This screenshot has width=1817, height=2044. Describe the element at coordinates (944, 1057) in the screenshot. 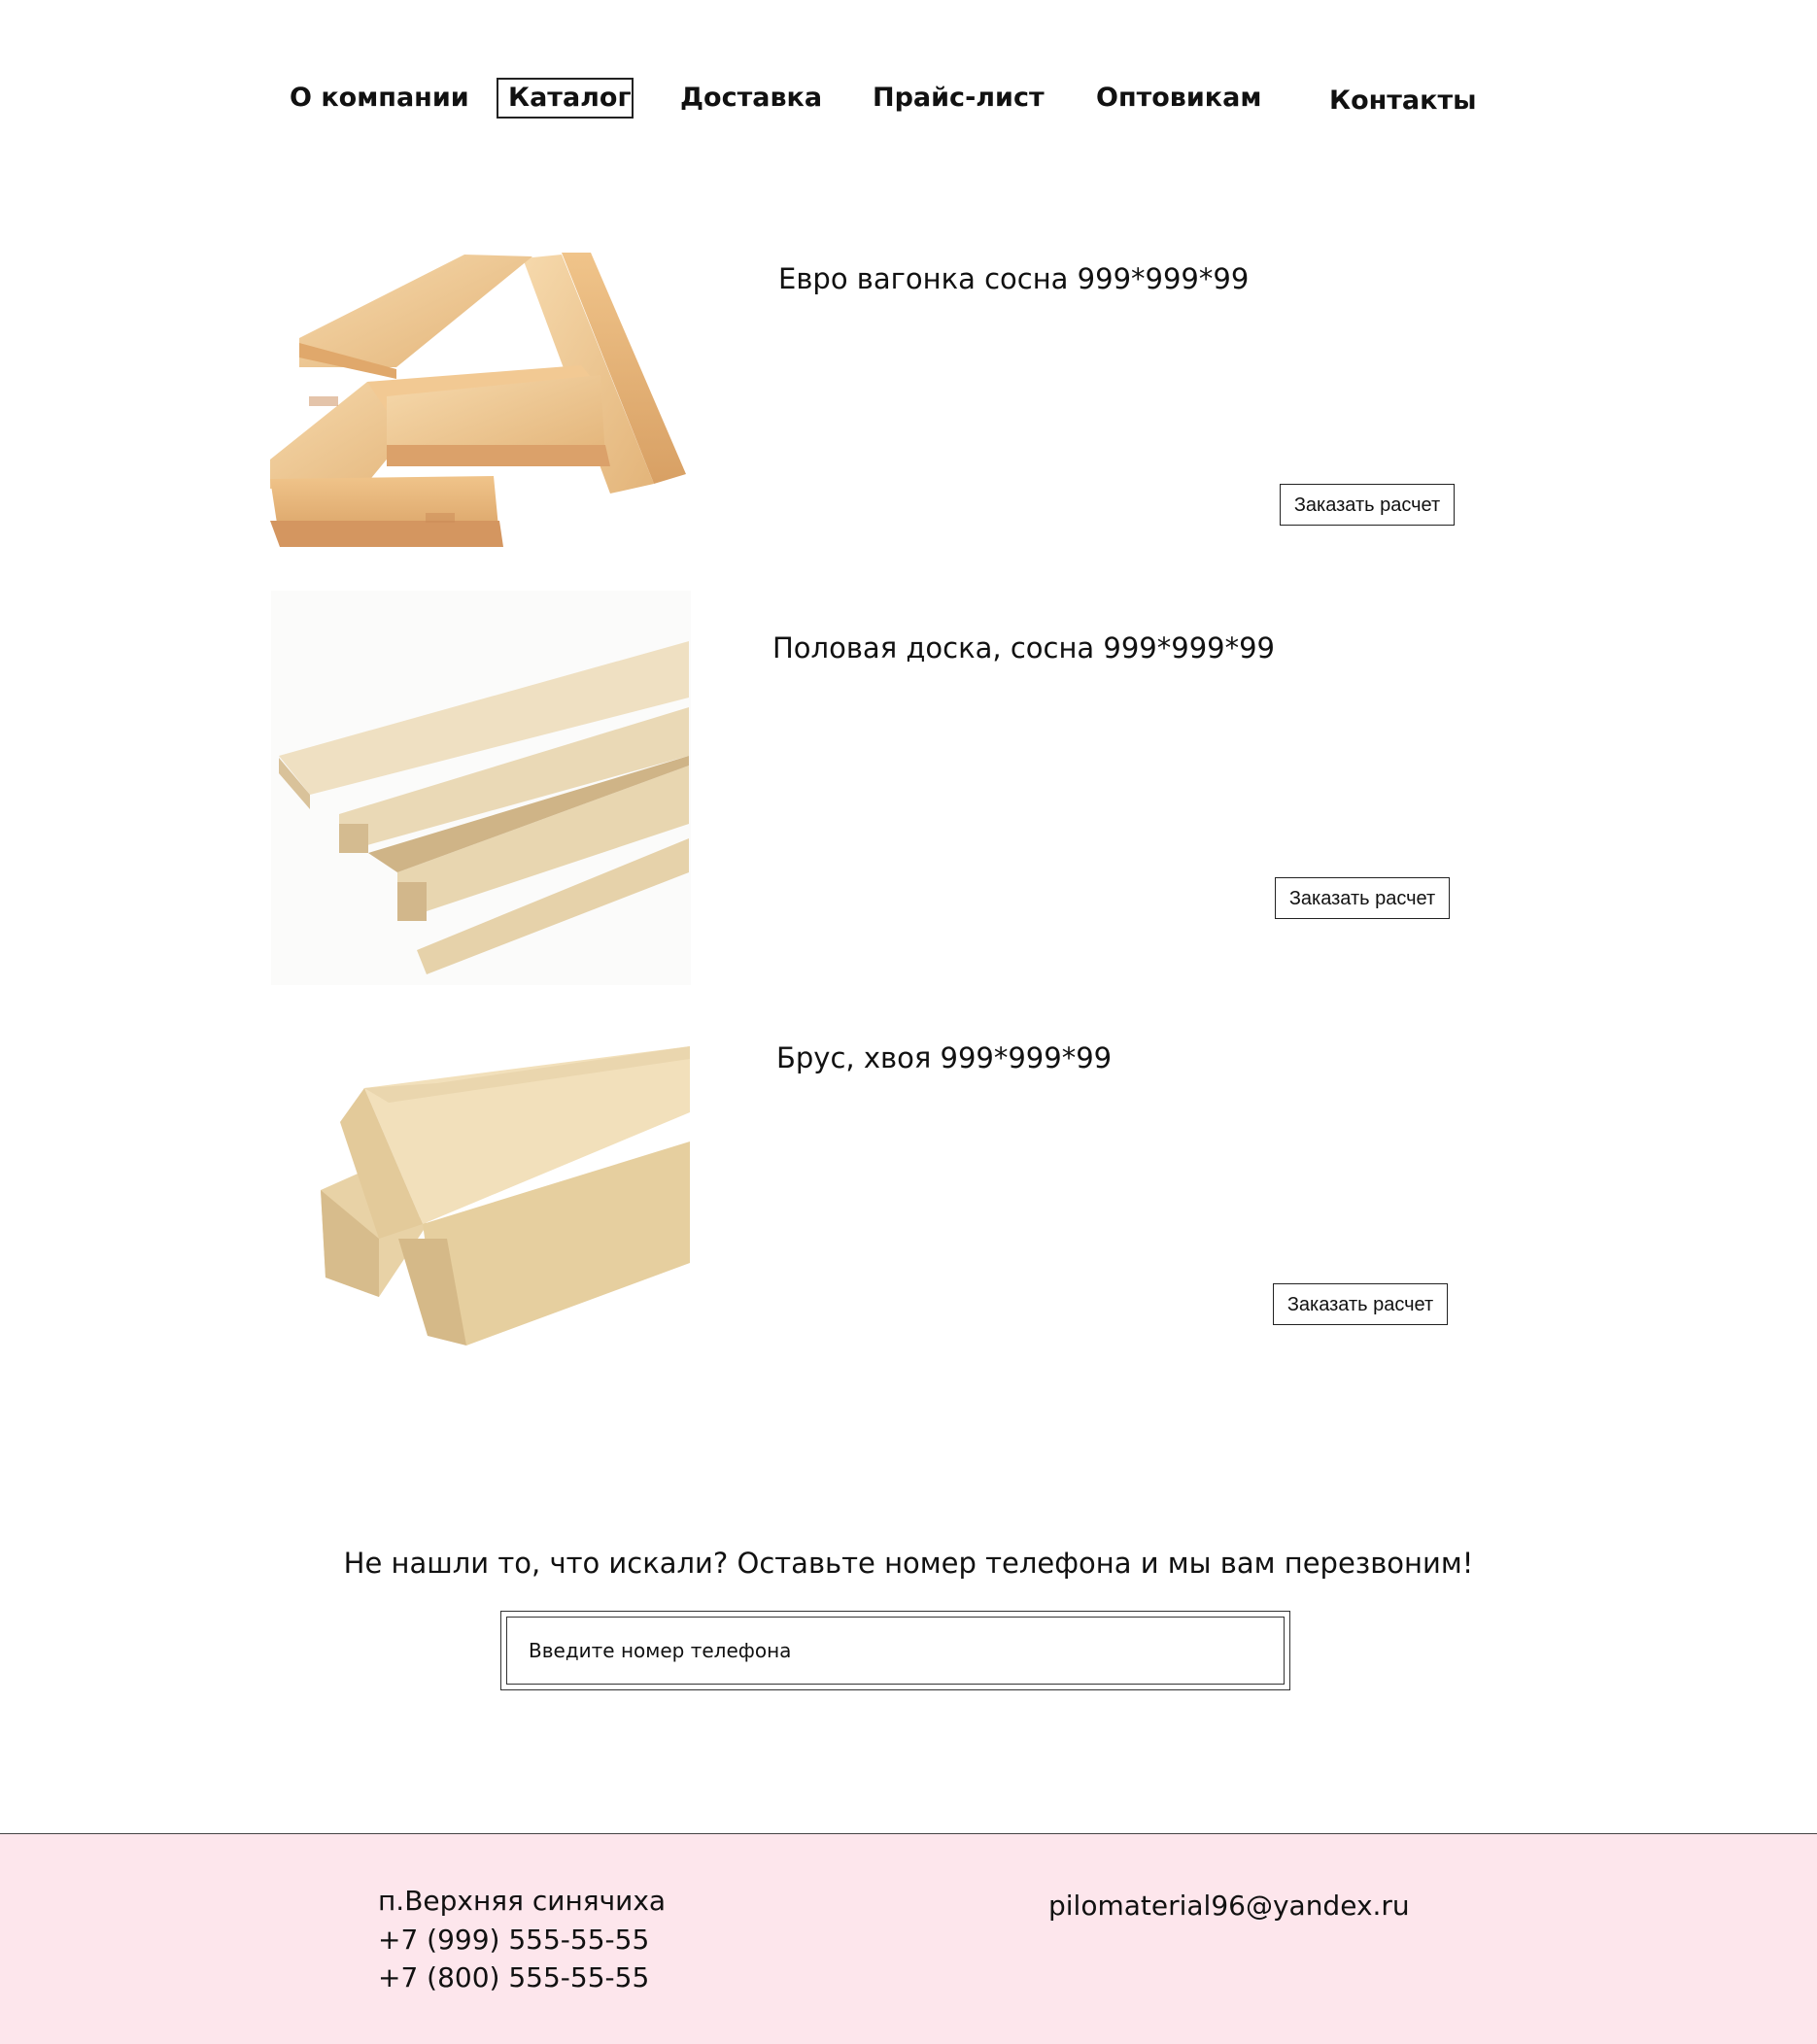

I see `product-title: Брус, хвоя 999*999*99` at that location.